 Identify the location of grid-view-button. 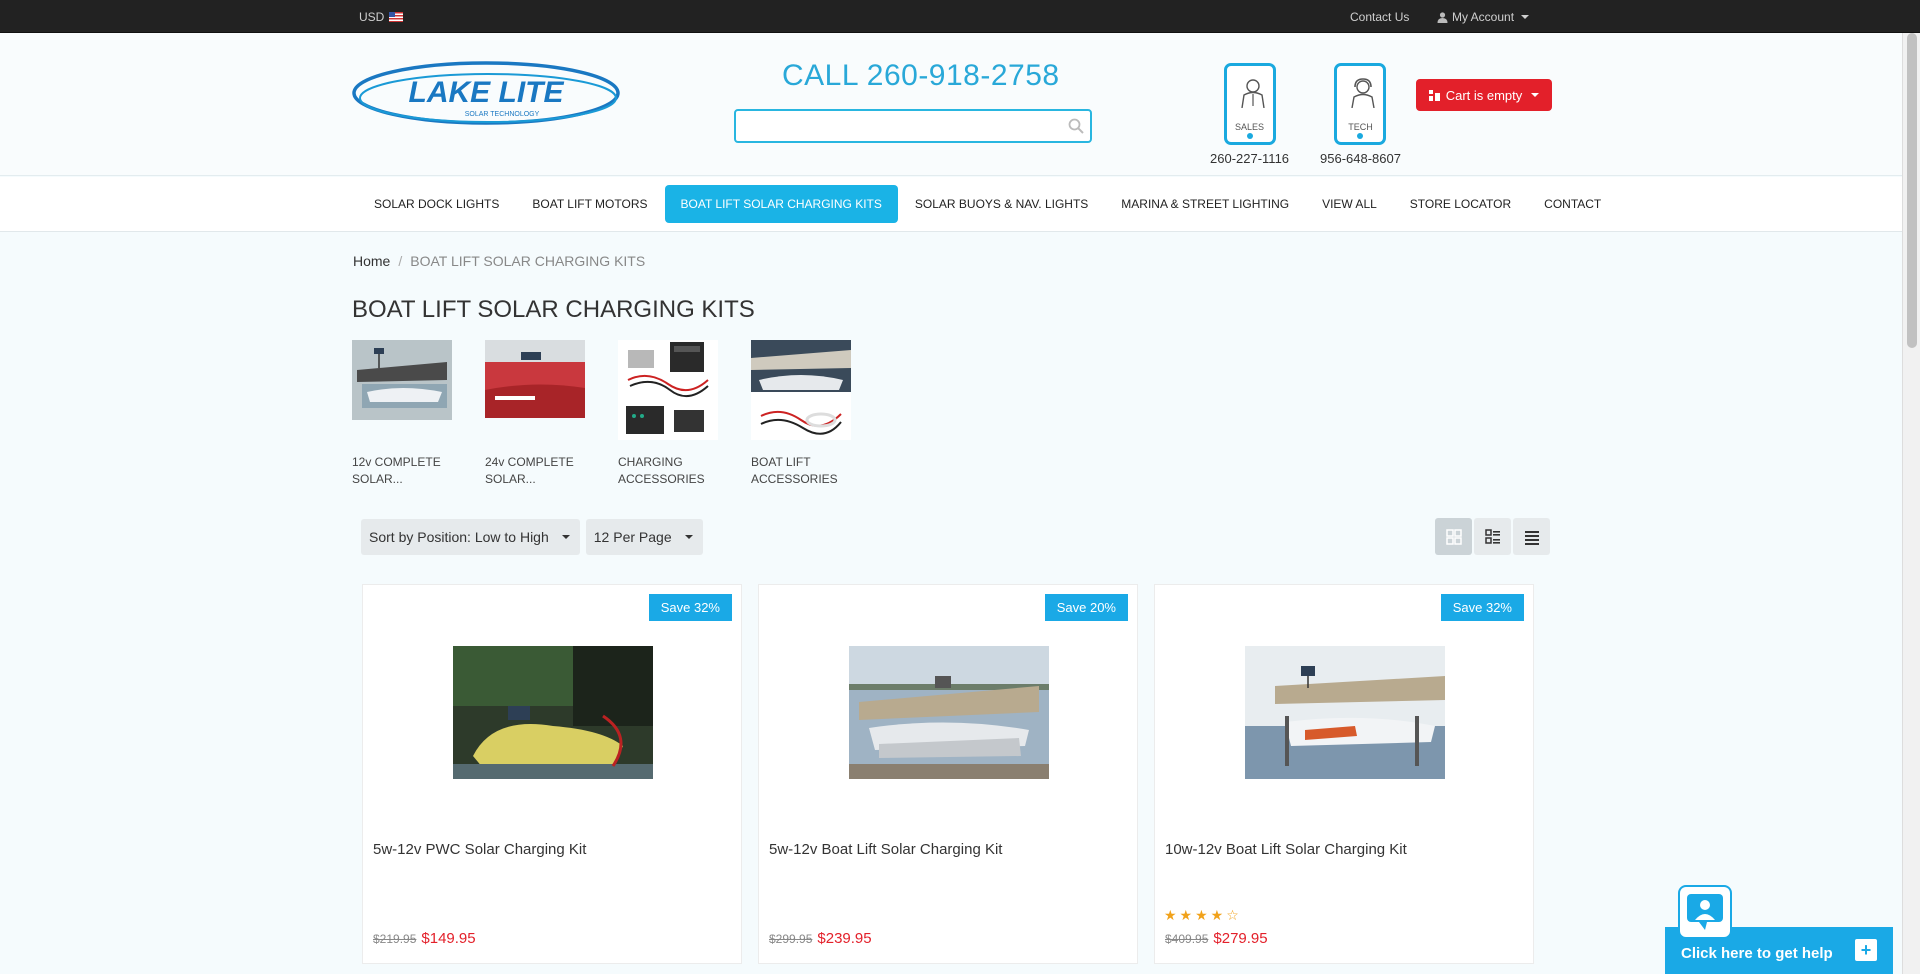
(1453, 536).